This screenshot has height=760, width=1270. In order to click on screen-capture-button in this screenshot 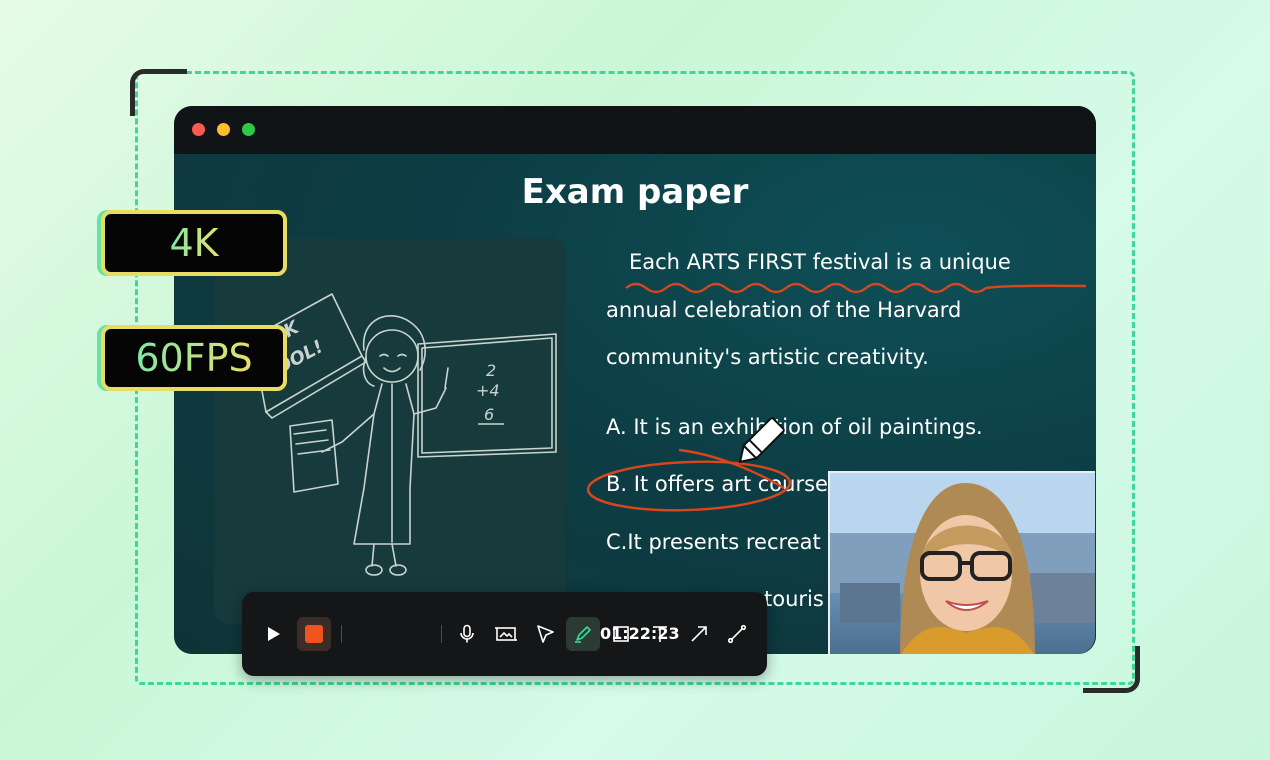, I will do `click(506, 634)`.